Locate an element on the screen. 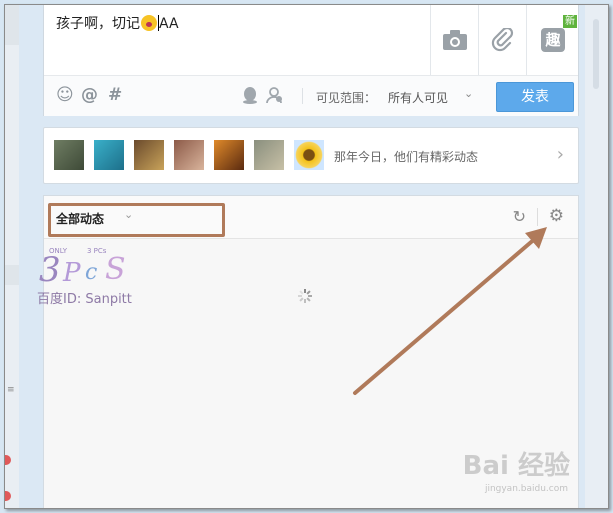 The image size is (613, 513). svg-text: 3 is located at coordinates (50, 269).